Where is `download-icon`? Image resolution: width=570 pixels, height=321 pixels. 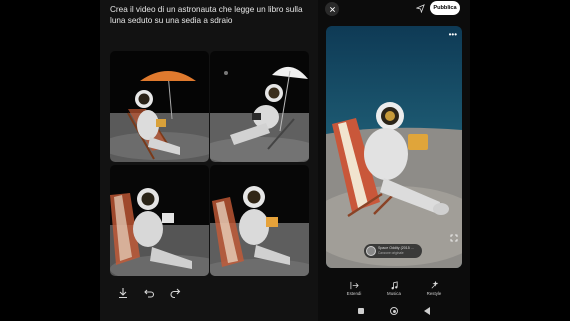
download-icon is located at coordinates (123, 293).